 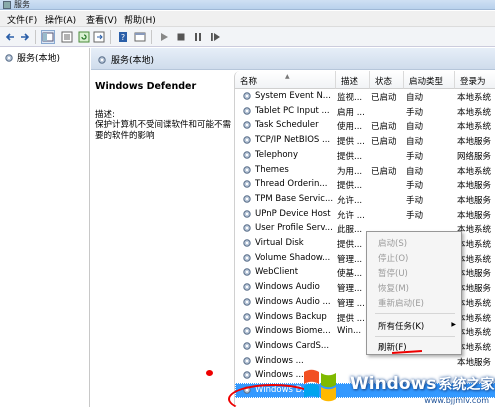 I want to click on menu-action: 操作(A), so click(x=60, y=19).